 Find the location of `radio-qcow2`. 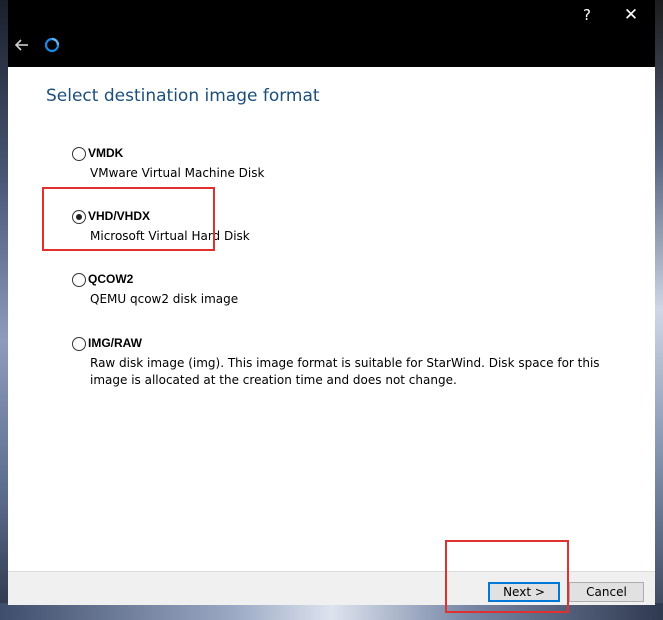

radio-qcow2 is located at coordinates (79, 280).